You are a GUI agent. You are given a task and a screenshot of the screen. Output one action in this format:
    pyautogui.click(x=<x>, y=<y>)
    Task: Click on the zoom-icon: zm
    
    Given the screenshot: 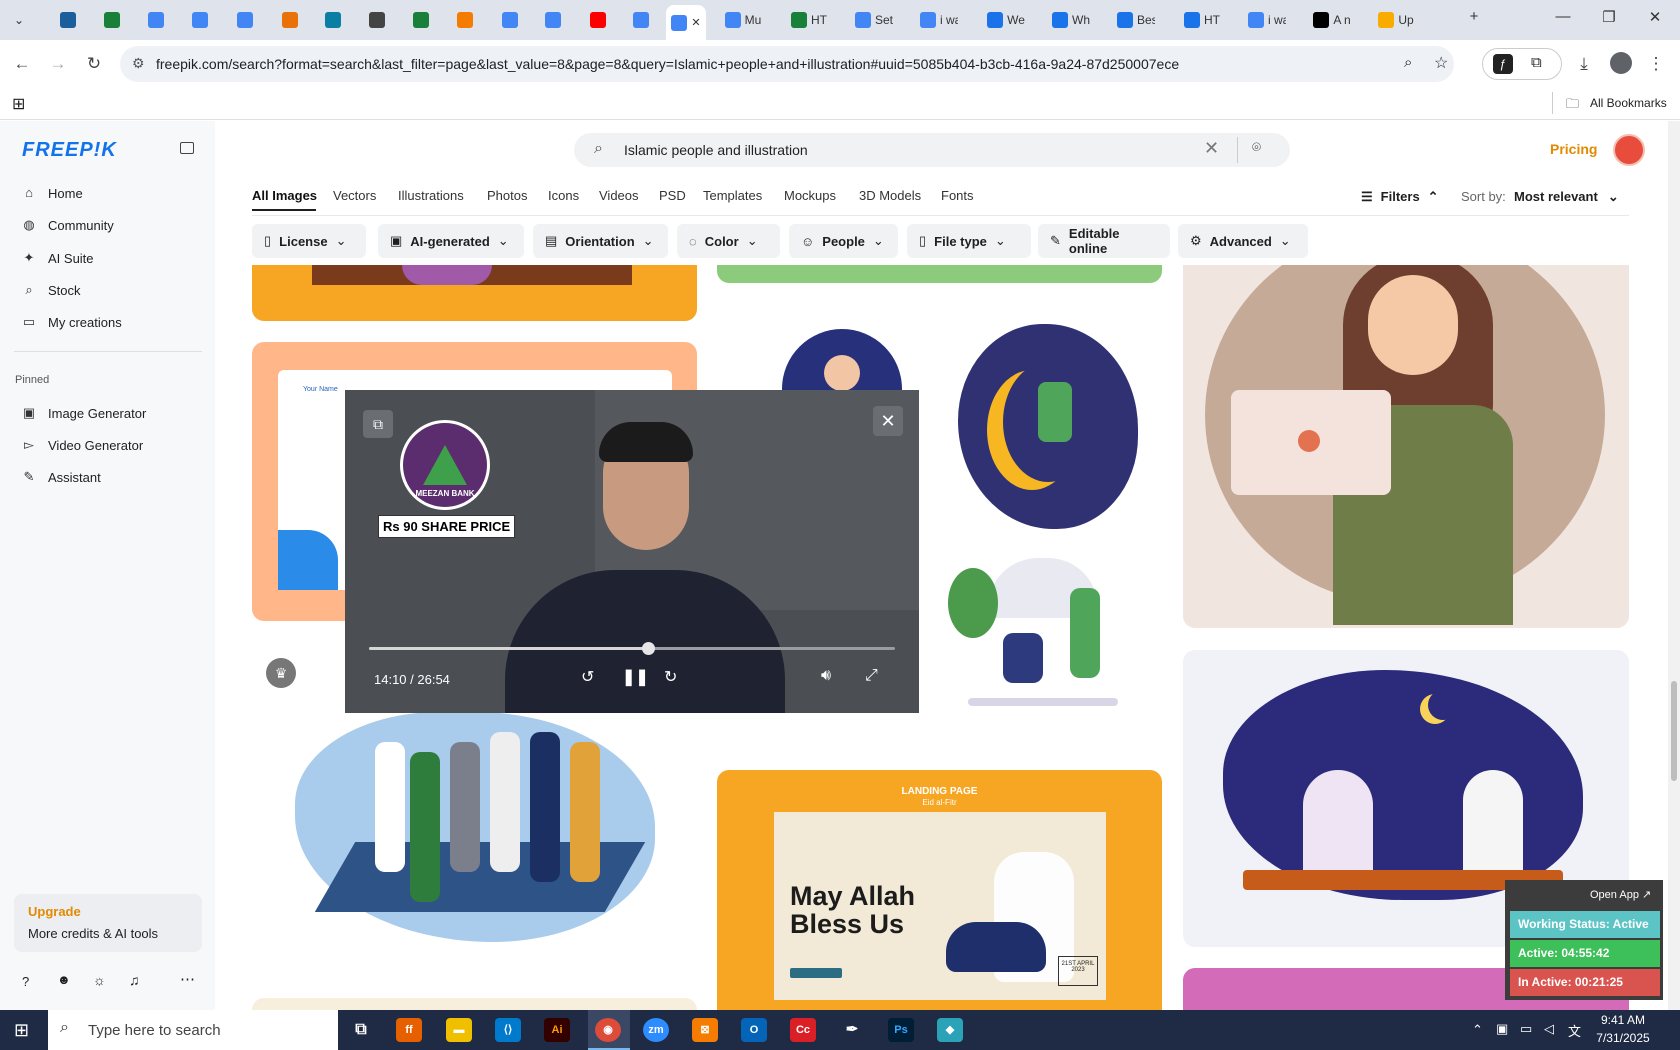 What is the action you would take?
    pyautogui.click(x=656, y=1030)
    